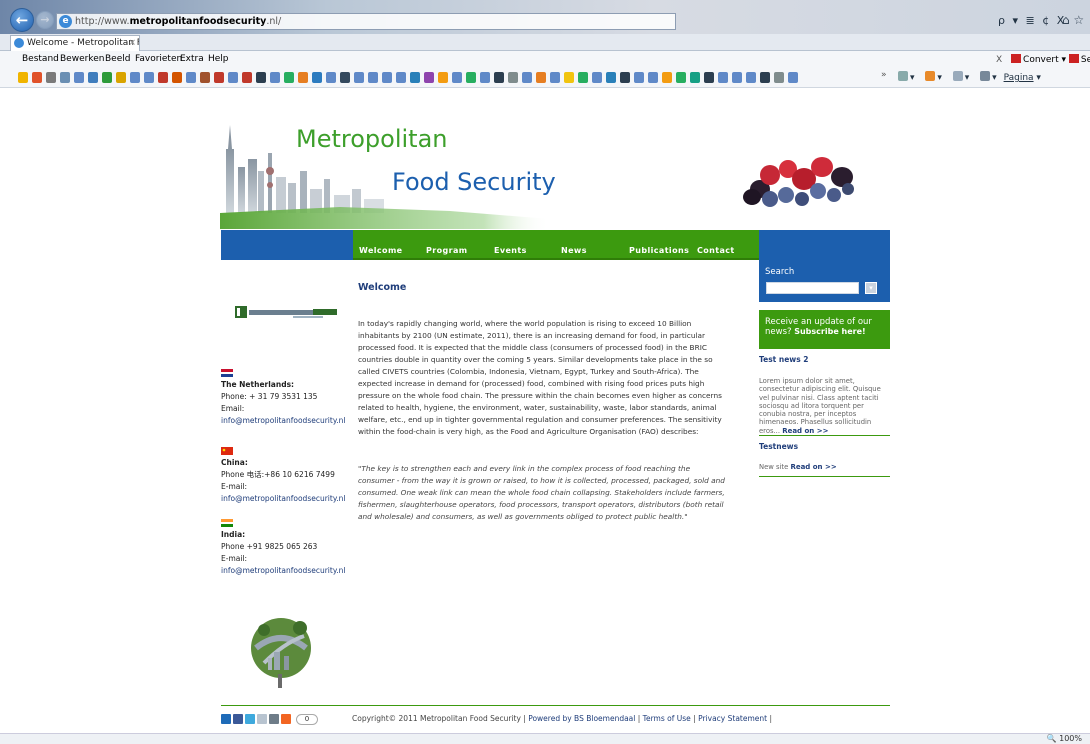  I want to click on news-read-more-2: Read on >>, so click(813, 467).